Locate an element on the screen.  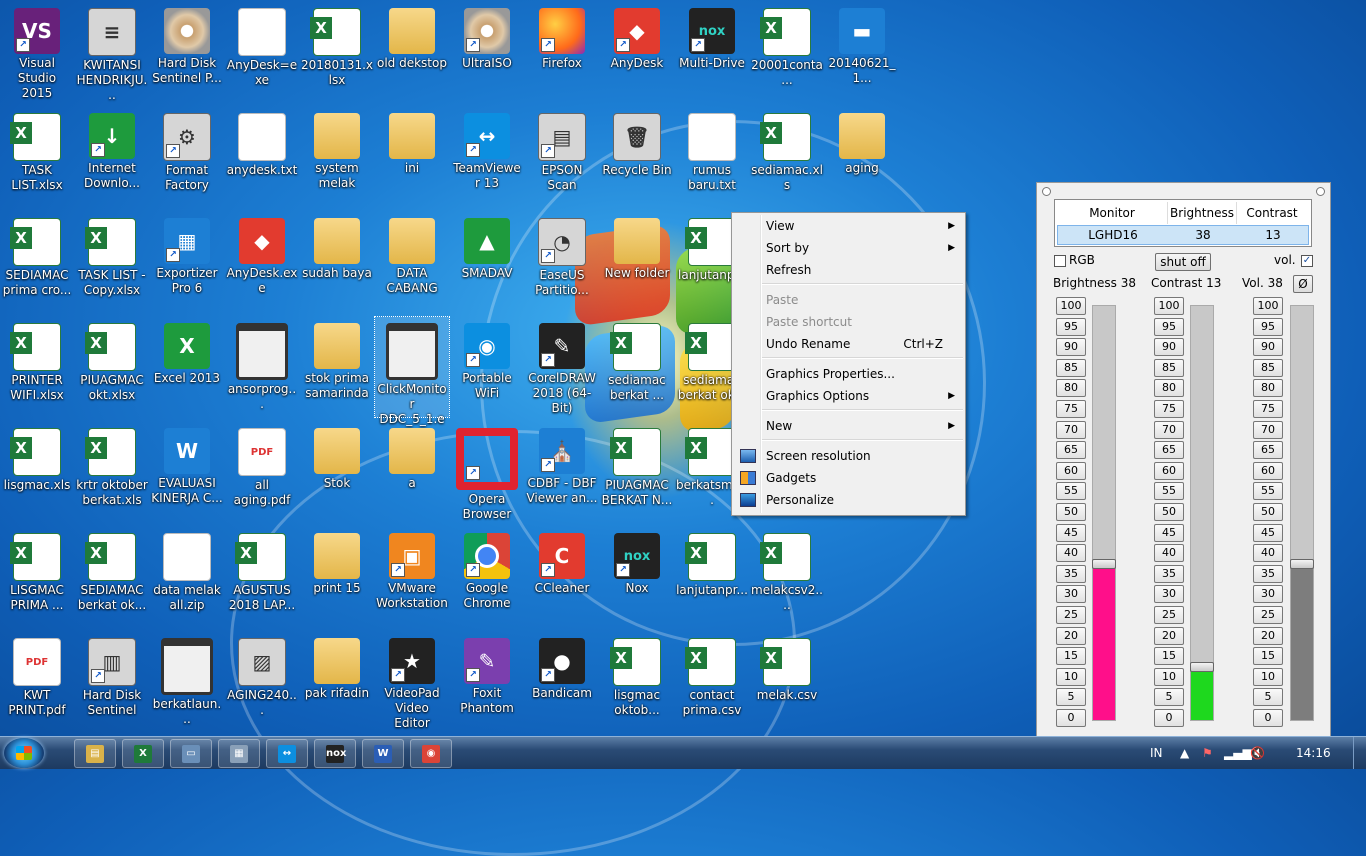
mute-button: Ø is located at coordinates (1303, 284).